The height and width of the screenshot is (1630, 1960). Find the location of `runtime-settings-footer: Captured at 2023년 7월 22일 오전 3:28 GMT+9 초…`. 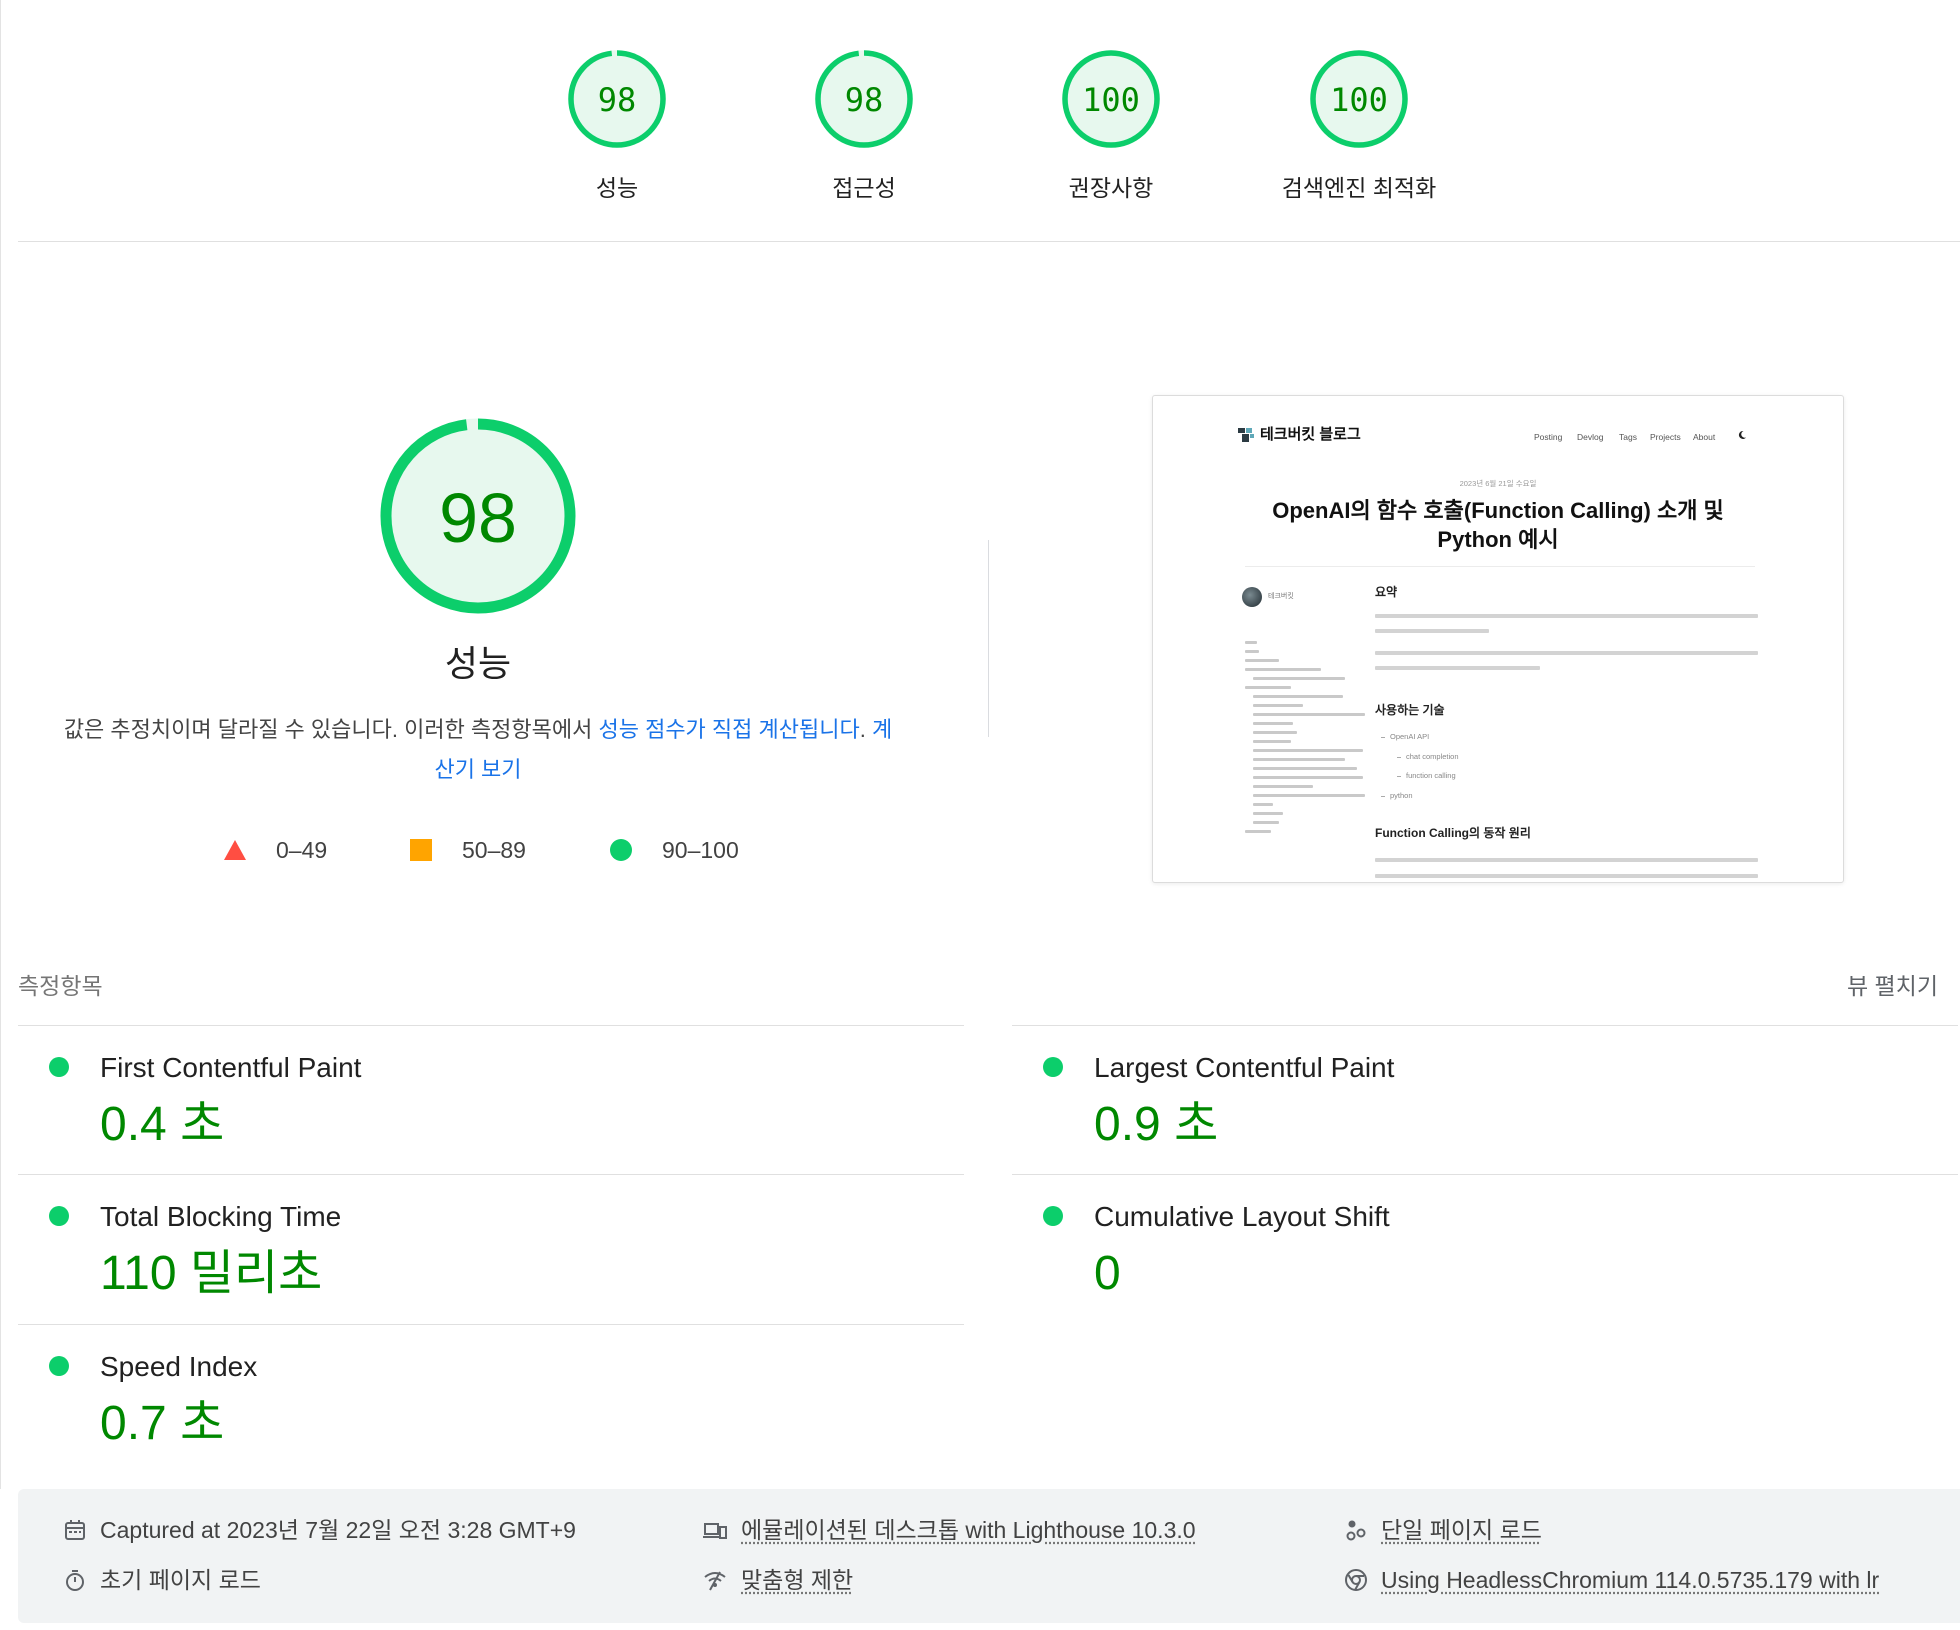

runtime-settings-footer: Captured at 2023년 7월 22일 오전 3:28 GMT+9 초… is located at coordinates (989, 1556).